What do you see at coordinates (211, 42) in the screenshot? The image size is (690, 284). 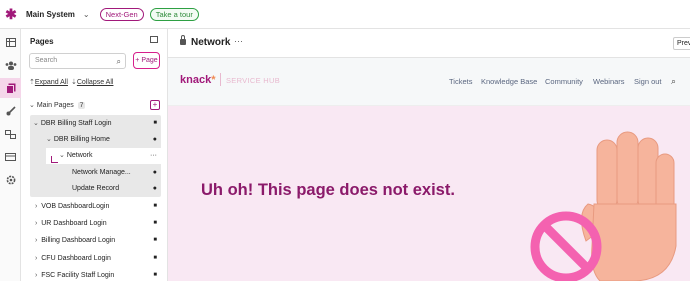 I see `page-title: Network` at bounding box center [211, 42].